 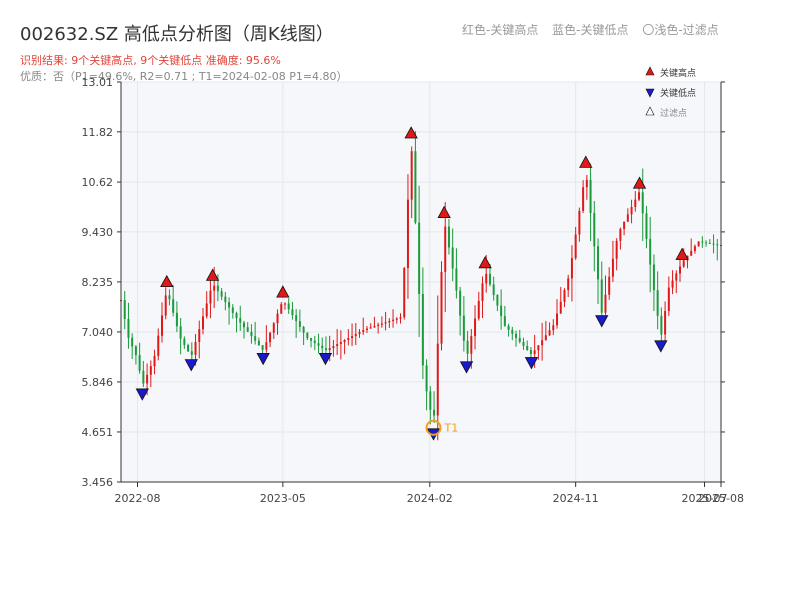 I want to click on y-tick-label: 5.846, so click(x=98, y=382).